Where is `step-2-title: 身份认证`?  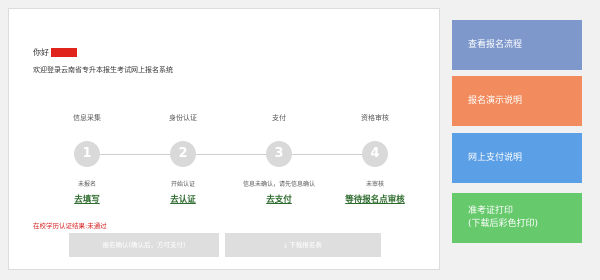
step-2-title: 身份认证 is located at coordinates (183, 118).